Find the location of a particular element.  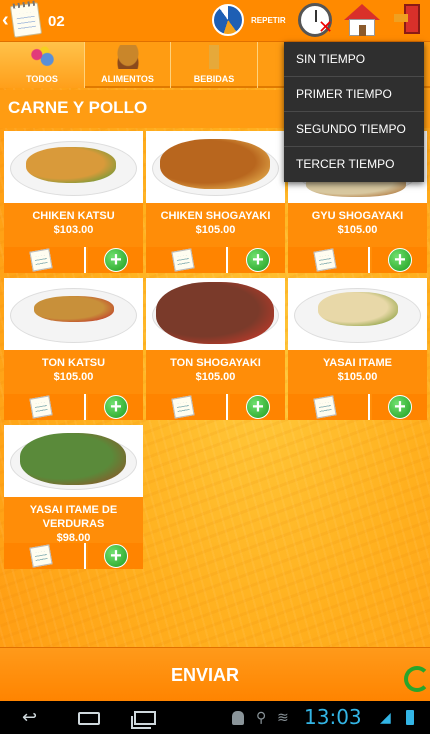

product-card: CHIKEN SHOGAYAKI $105.00 + is located at coordinates (215, 202).